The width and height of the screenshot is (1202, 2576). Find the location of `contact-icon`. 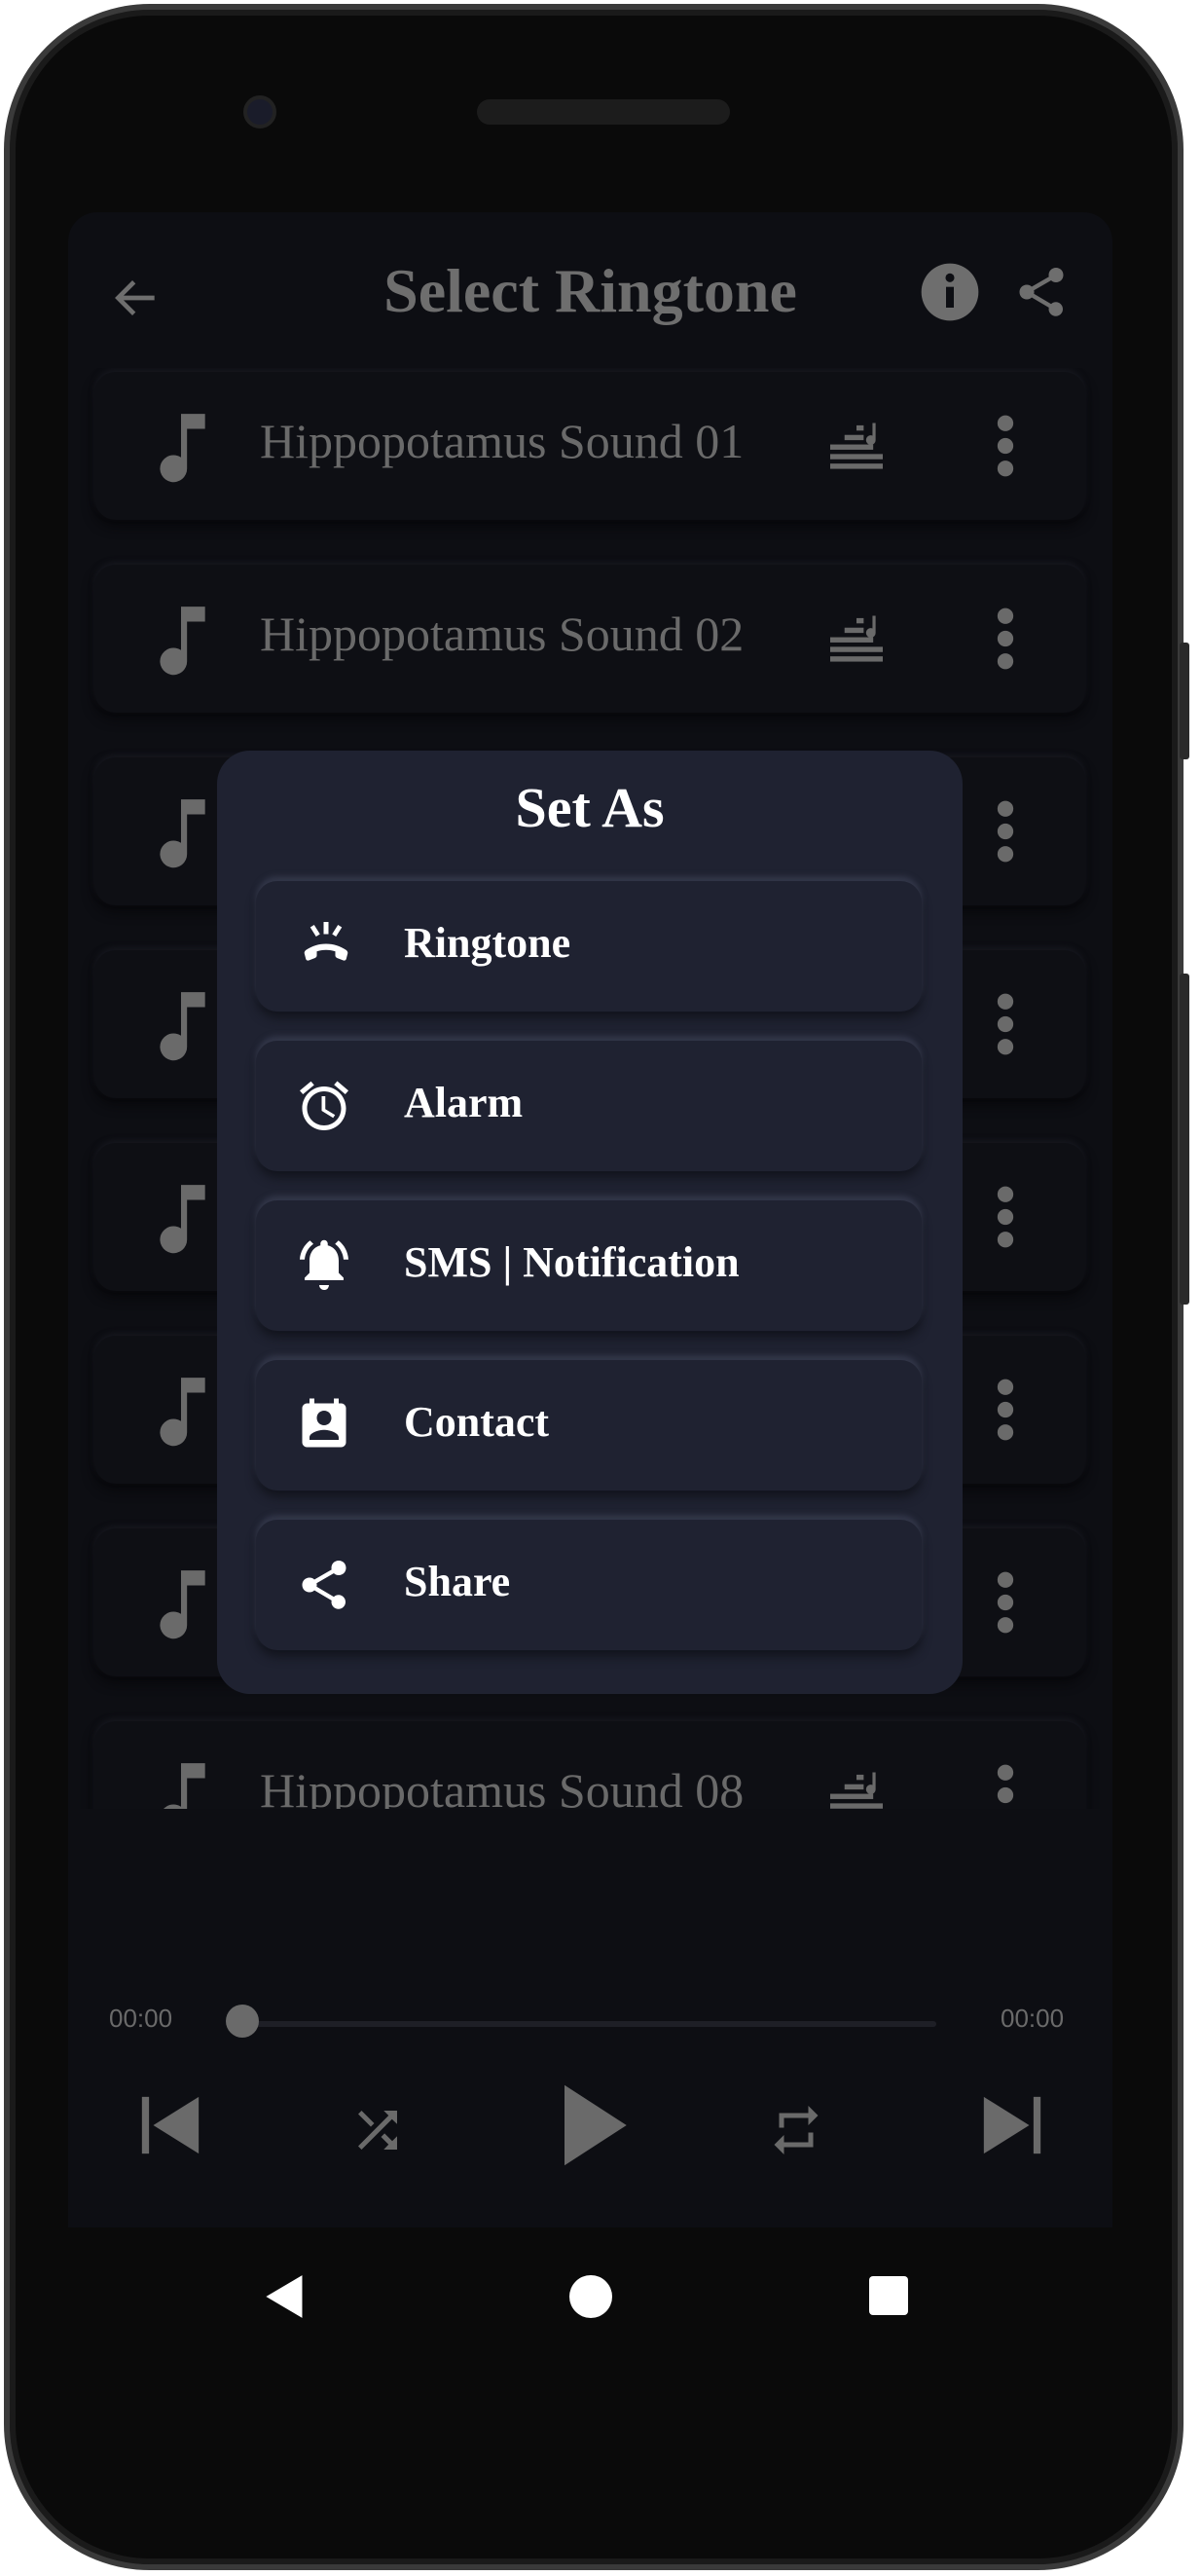

contact-icon is located at coordinates (324, 1423).